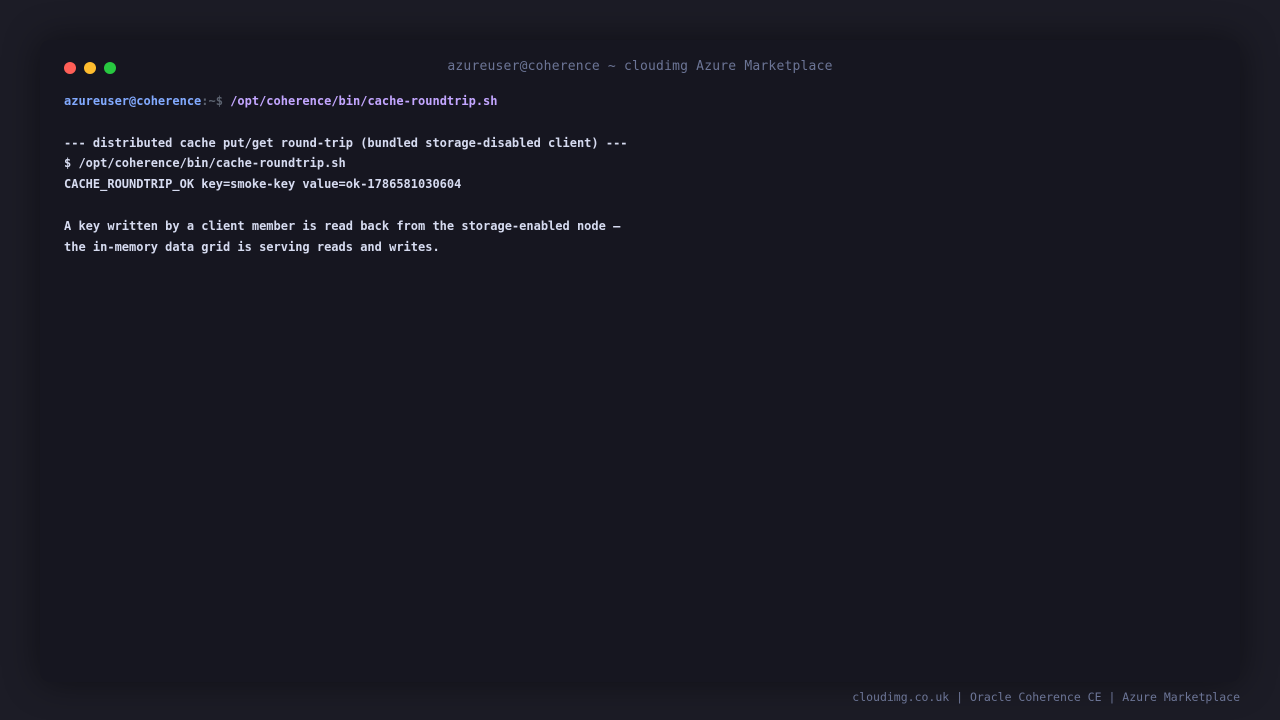  I want to click on prompt-symbol: :~$, so click(216, 101).